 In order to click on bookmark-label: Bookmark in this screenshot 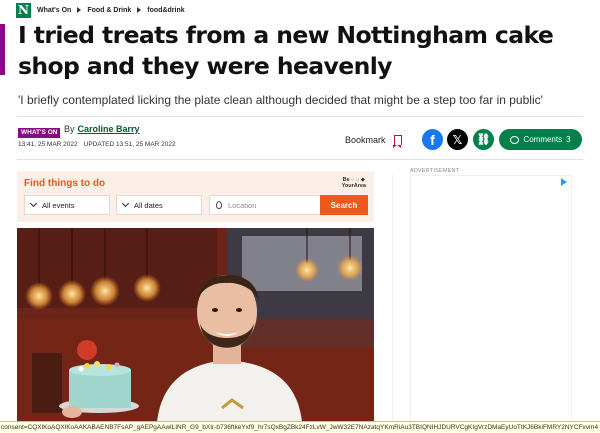, I will do `click(365, 140)`.